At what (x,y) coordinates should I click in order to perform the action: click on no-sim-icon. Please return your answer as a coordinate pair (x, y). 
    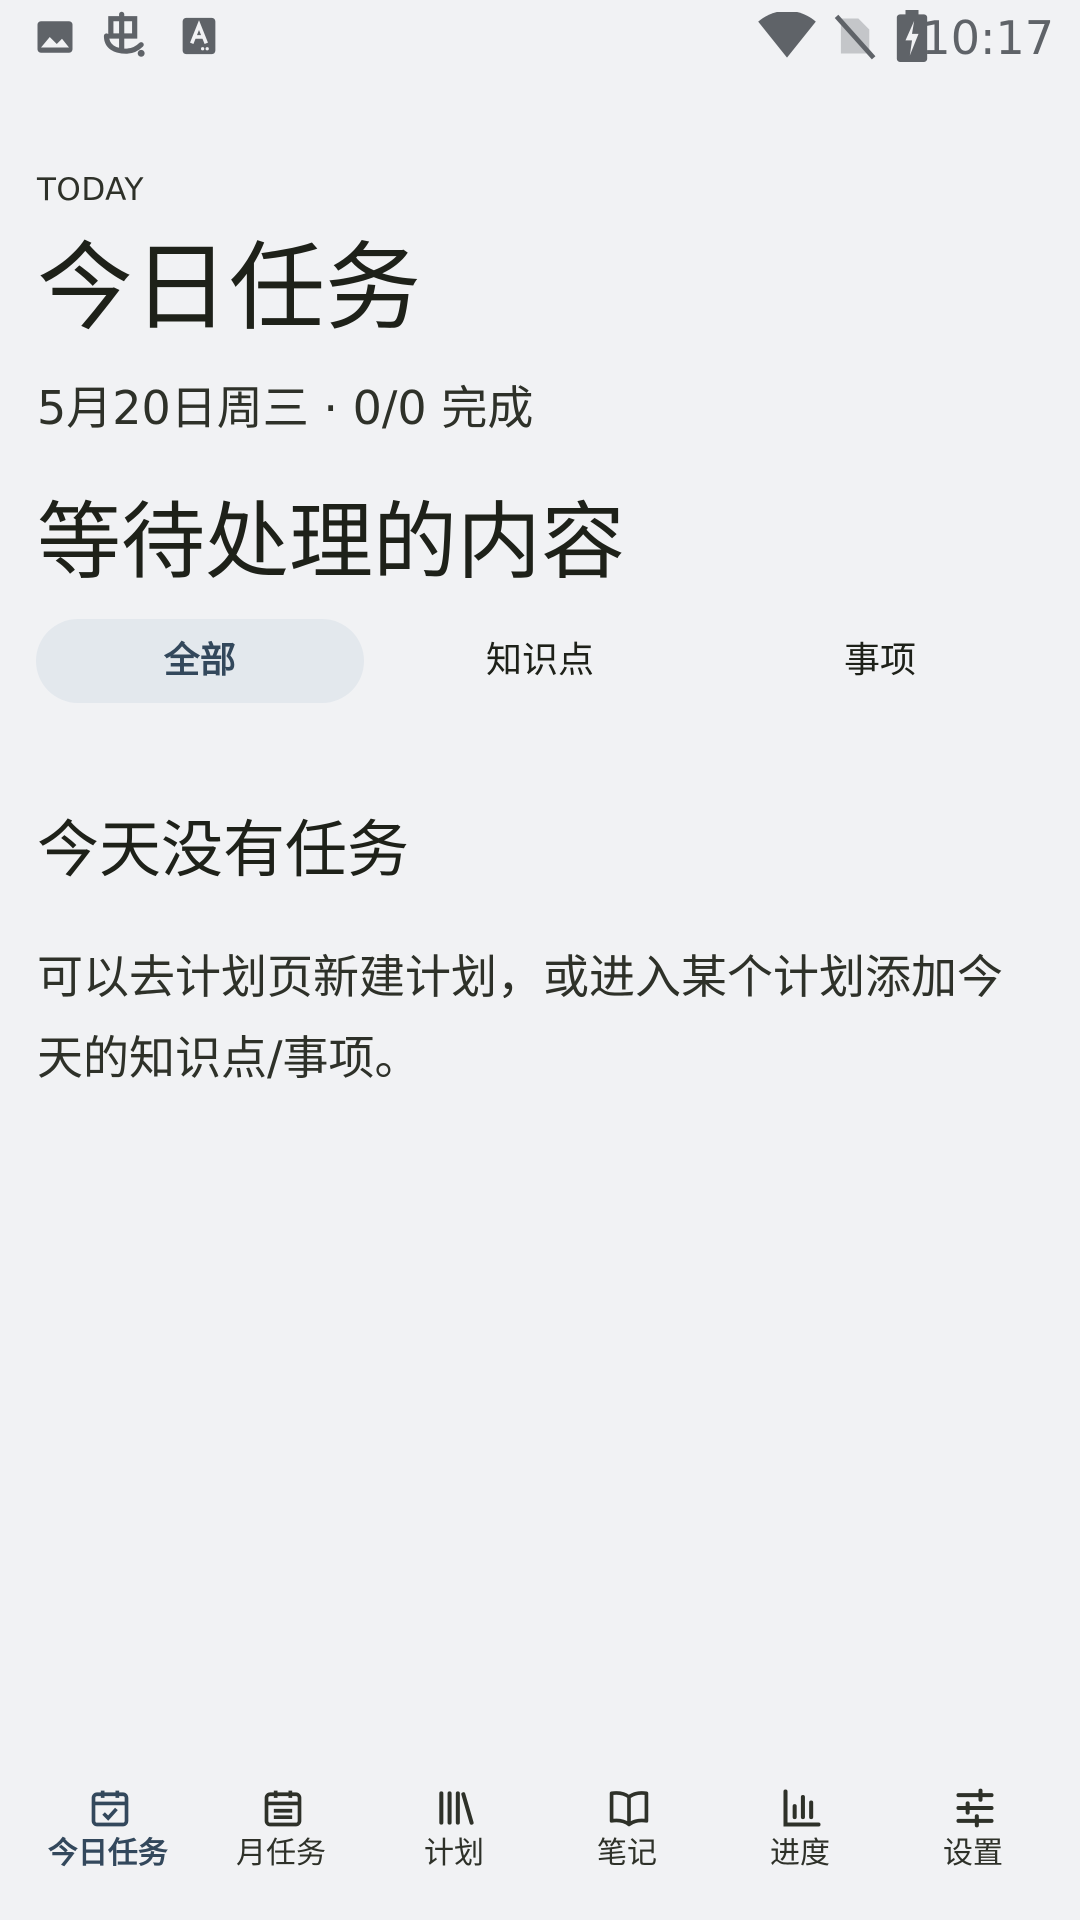
    Looking at the image, I should click on (855, 37).